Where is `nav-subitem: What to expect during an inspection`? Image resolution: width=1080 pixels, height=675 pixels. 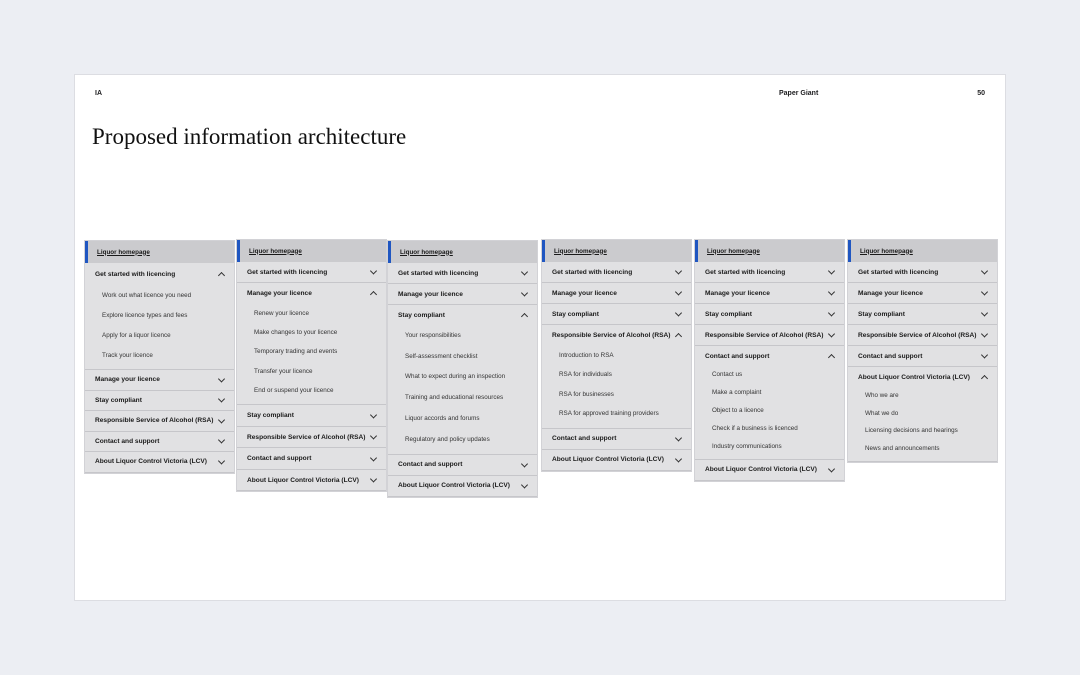
nav-subitem: What to expect during an inspection is located at coordinates (462, 377).